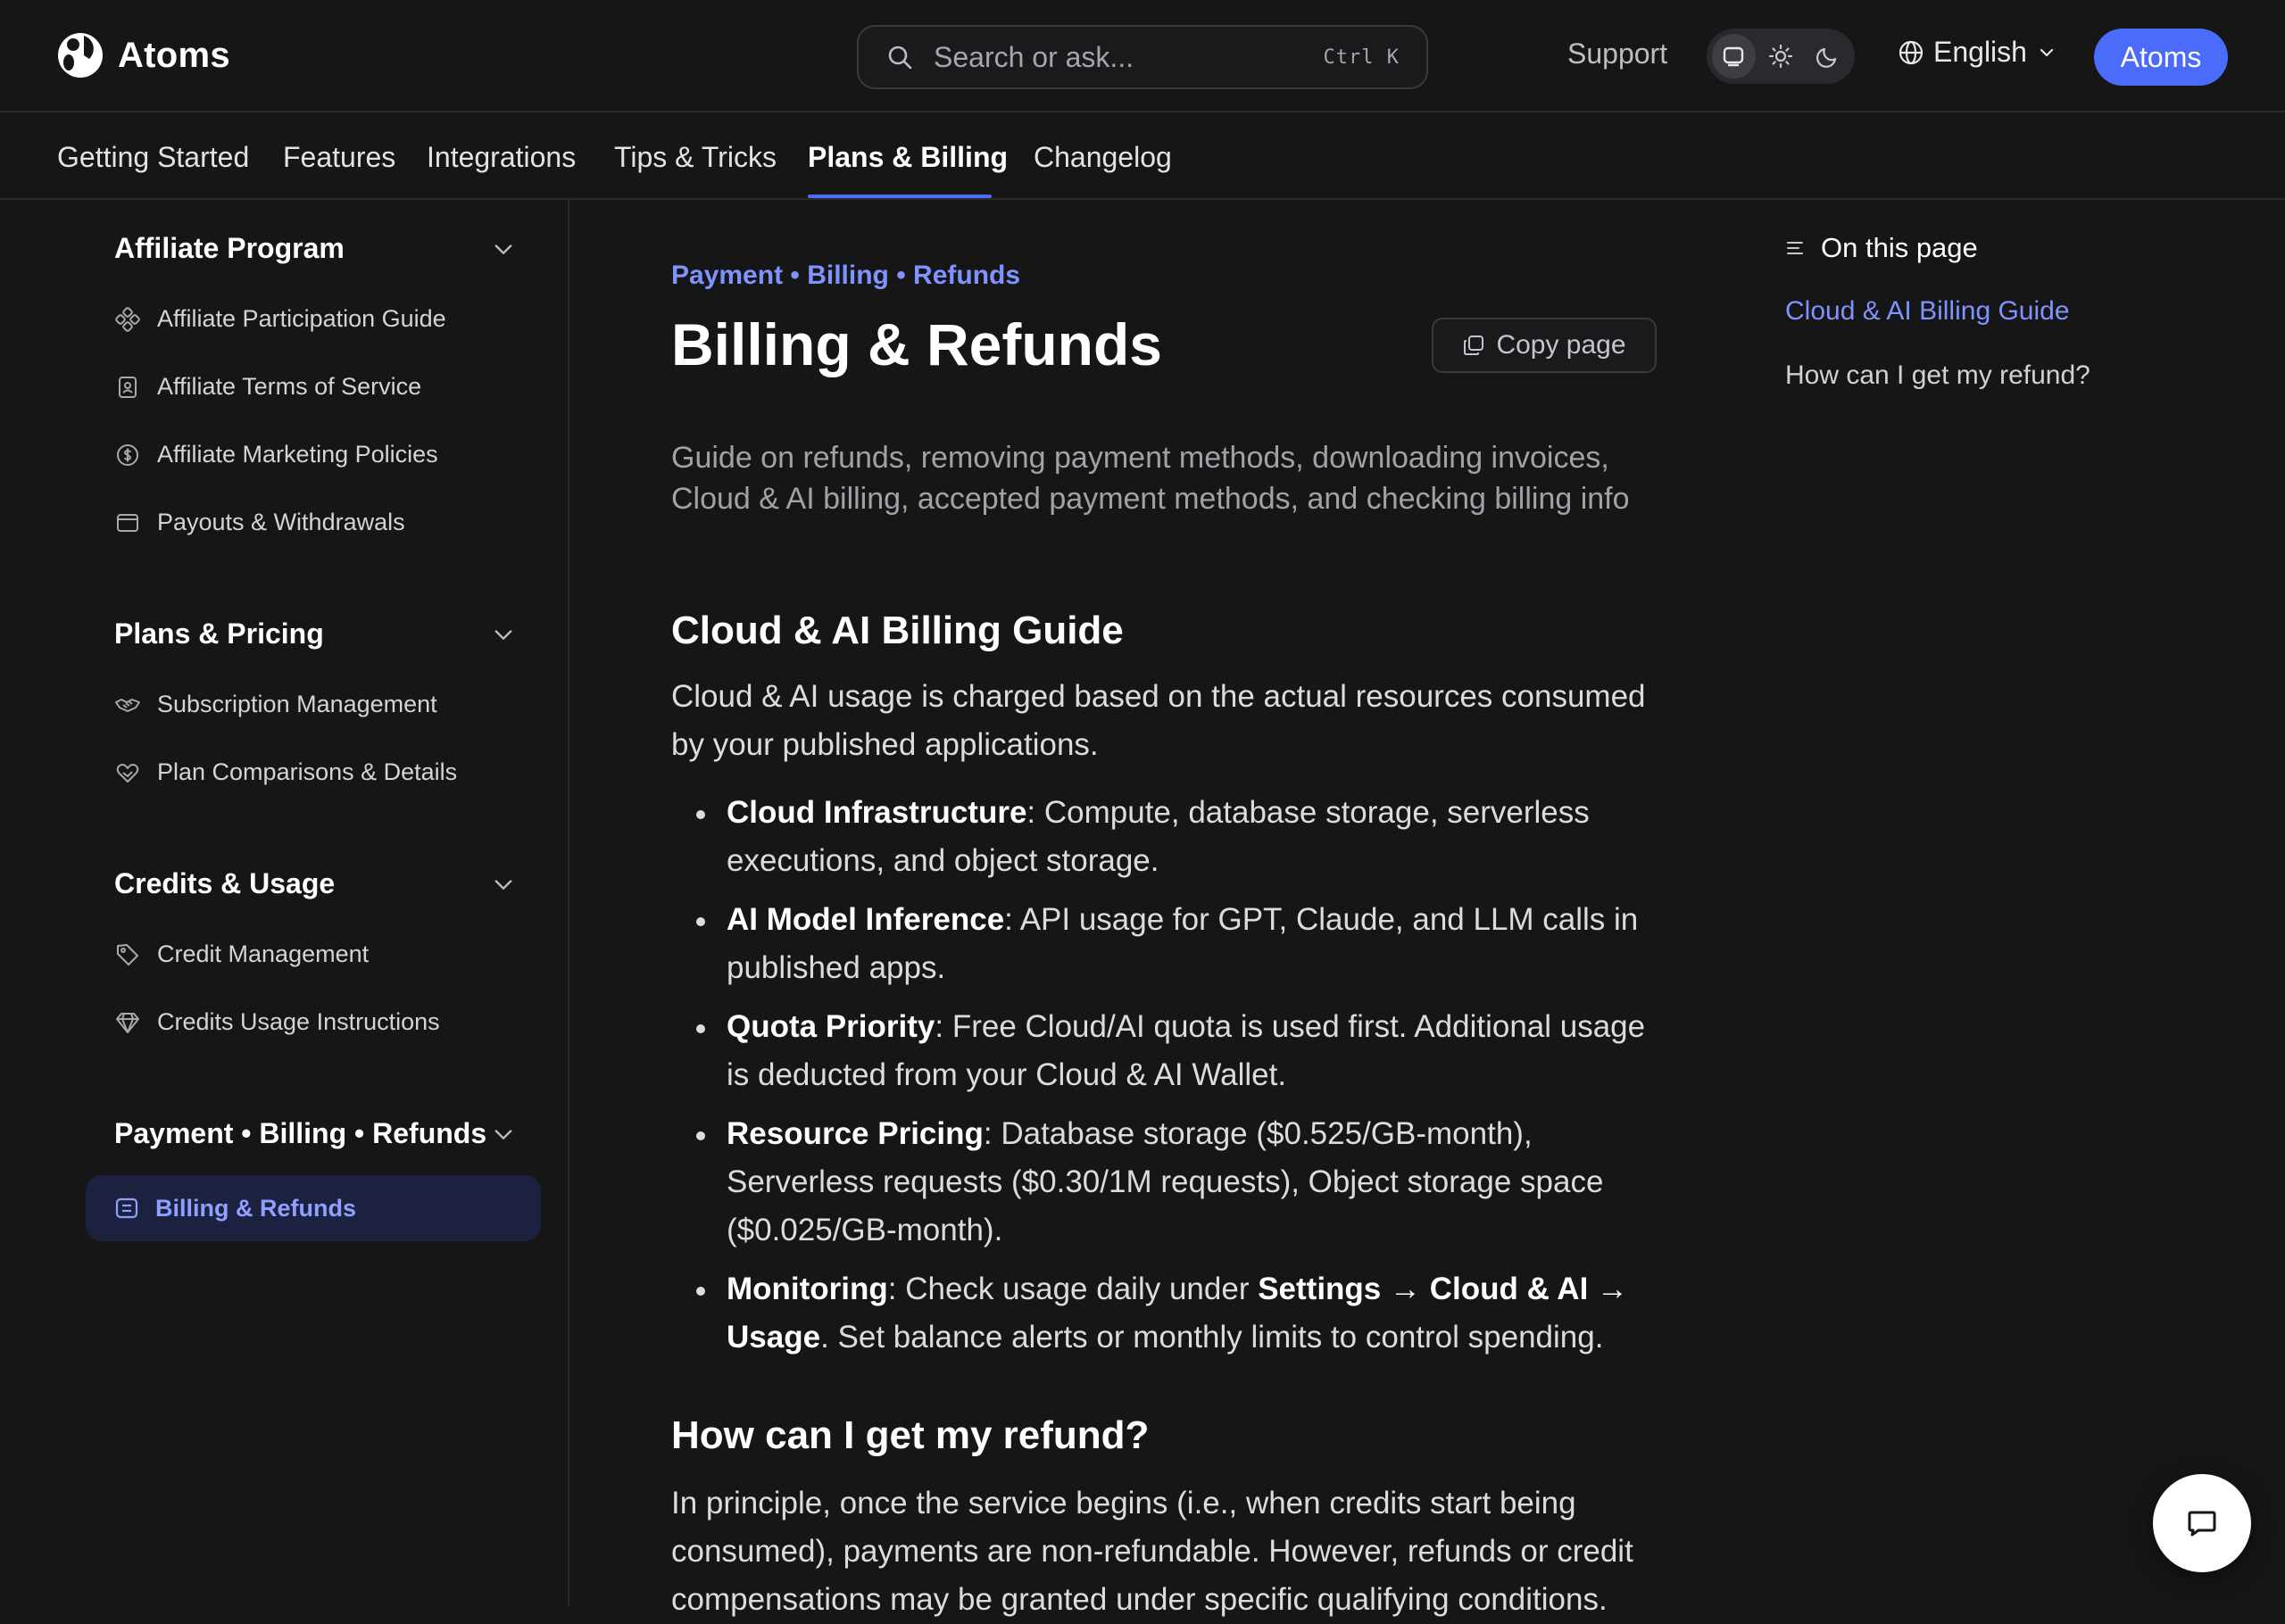 The height and width of the screenshot is (1624, 2285). Describe the element at coordinates (1937, 375) in the screenshot. I see `toc-link-refund: How can I get my refund?` at that location.